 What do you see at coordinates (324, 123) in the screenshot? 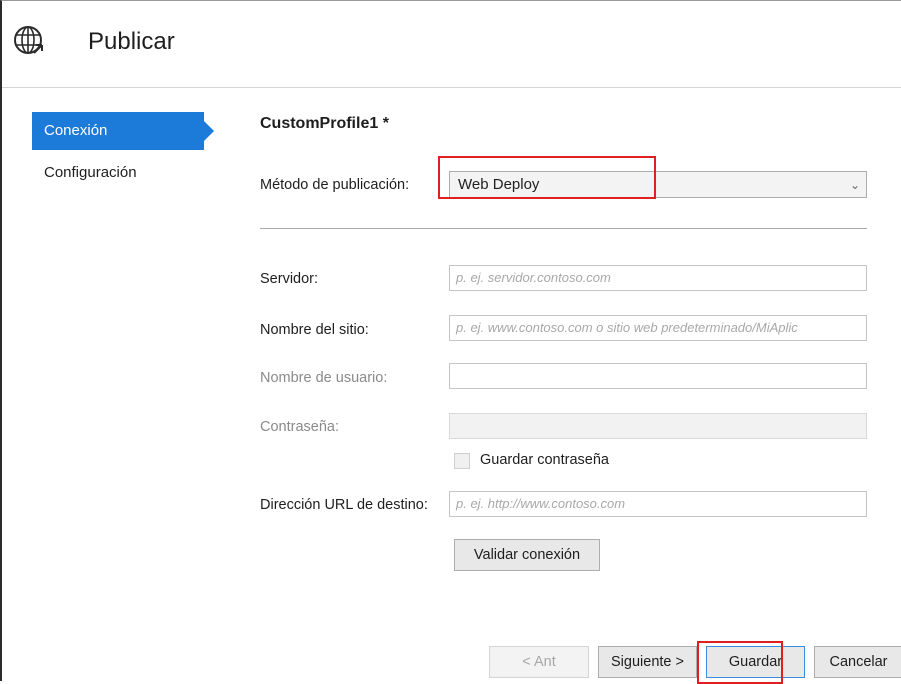
I see `profile-name: CustomProfile1 *` at bounding box center [324, 123].